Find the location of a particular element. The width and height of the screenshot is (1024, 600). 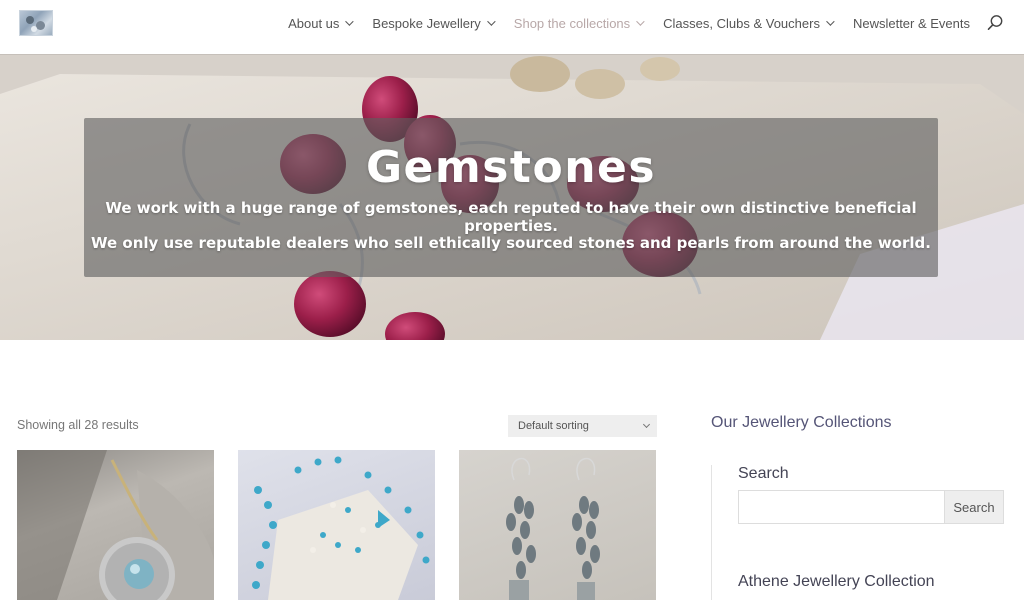

search-icon is located at coordinates (995, 22).